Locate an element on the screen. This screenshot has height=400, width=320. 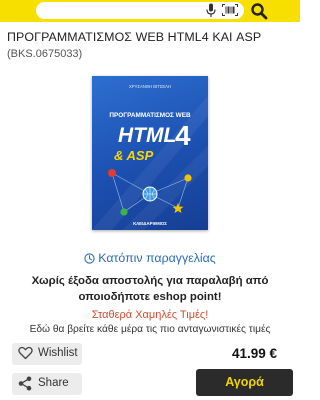
product-title: ΠΡΟΓΡΑΜΜΑΤΙΣΜΟΣ WEB HTML4 ΚΑΙ ASP is located at coordinates (134, 37).